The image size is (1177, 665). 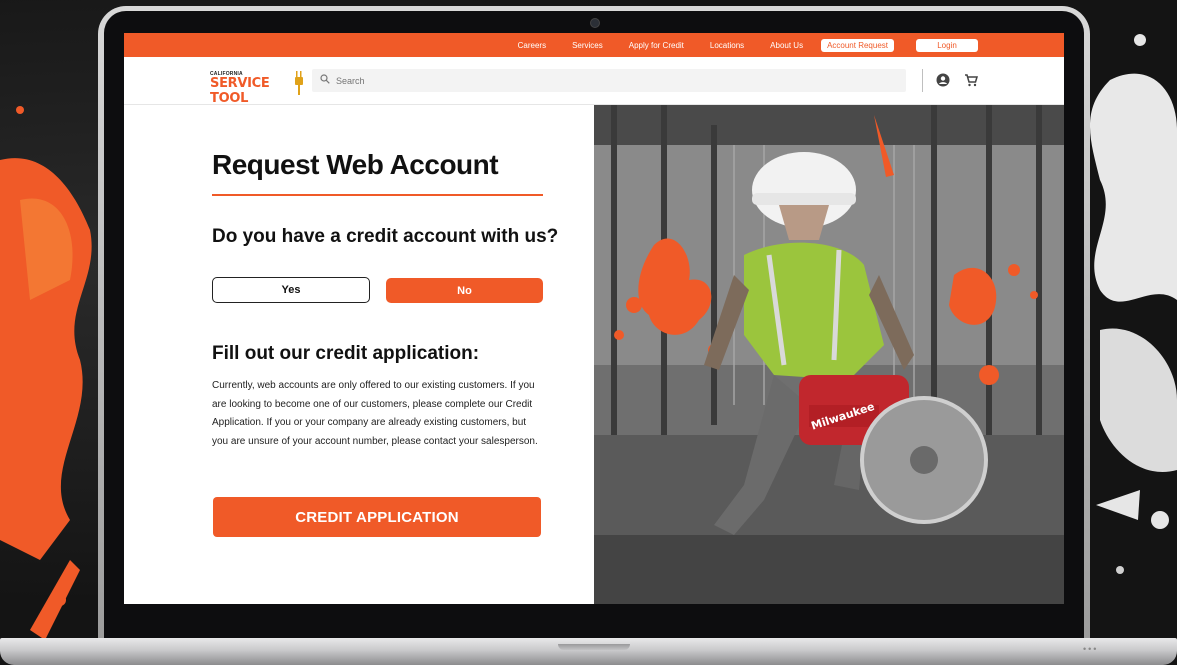 I want to click on search-icon, so click(x=328, y=80).